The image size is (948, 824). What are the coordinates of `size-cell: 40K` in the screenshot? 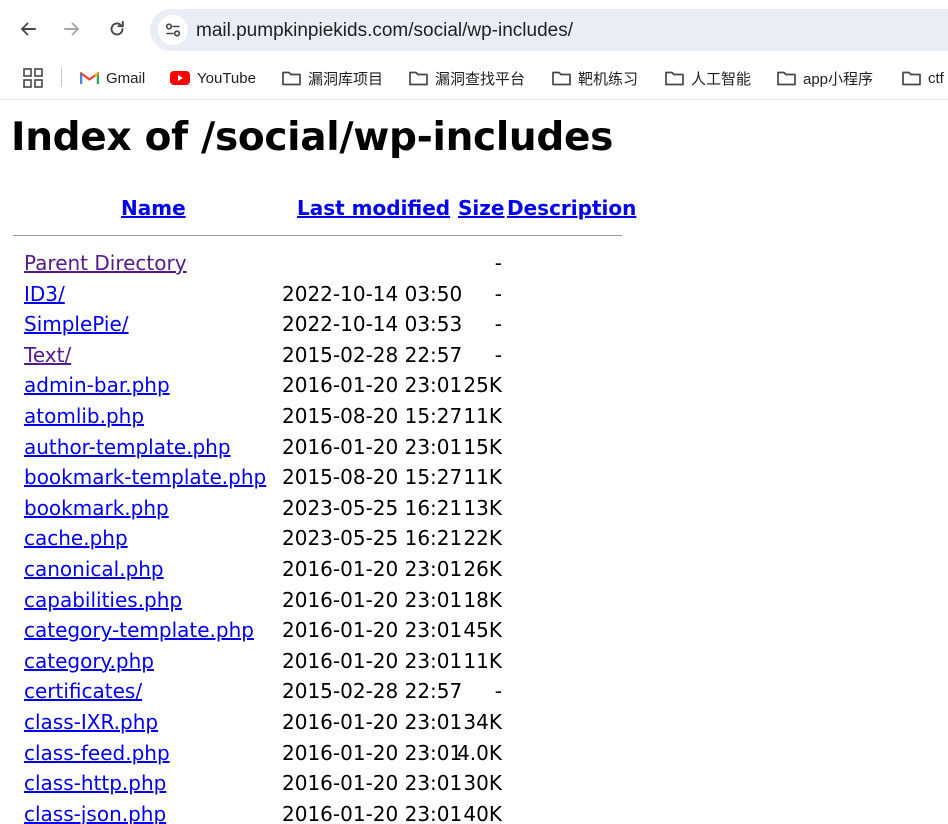 It's located at (482, 812).